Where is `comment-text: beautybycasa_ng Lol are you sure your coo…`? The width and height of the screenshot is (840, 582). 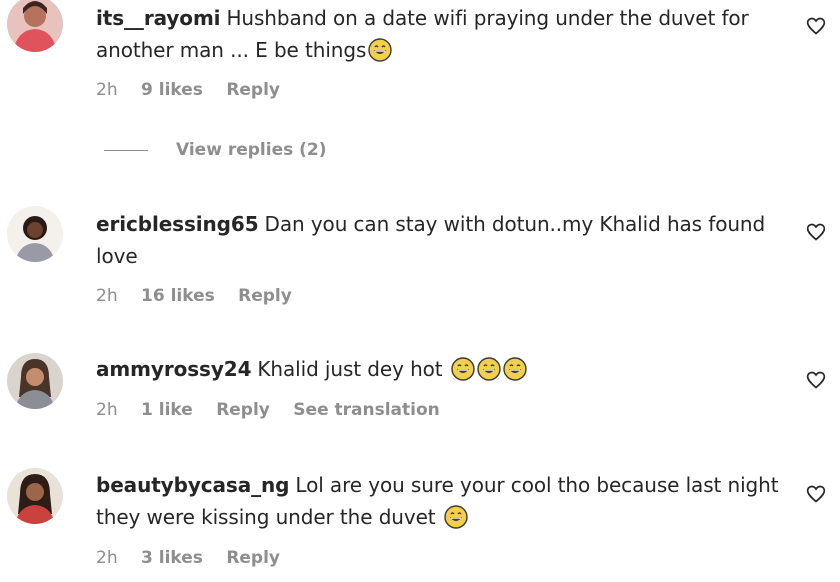
comment-text: beautybycasa_ng Lol are you sure your coo… is located at coordinates (441, 501).